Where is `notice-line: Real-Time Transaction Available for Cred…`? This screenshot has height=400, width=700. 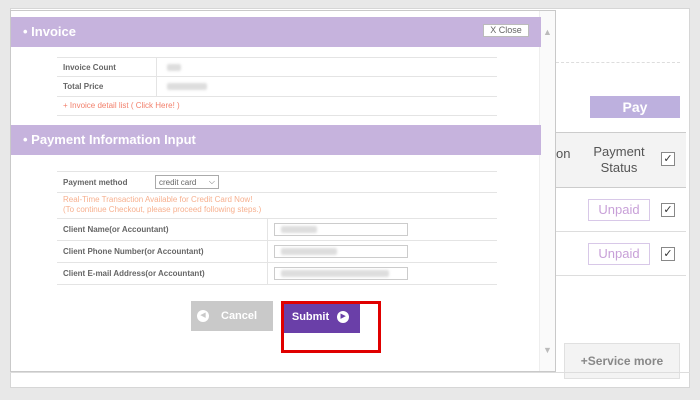 notice-line: Real-Time Transaction Available for Cred… is located at coordinates (158, 199).